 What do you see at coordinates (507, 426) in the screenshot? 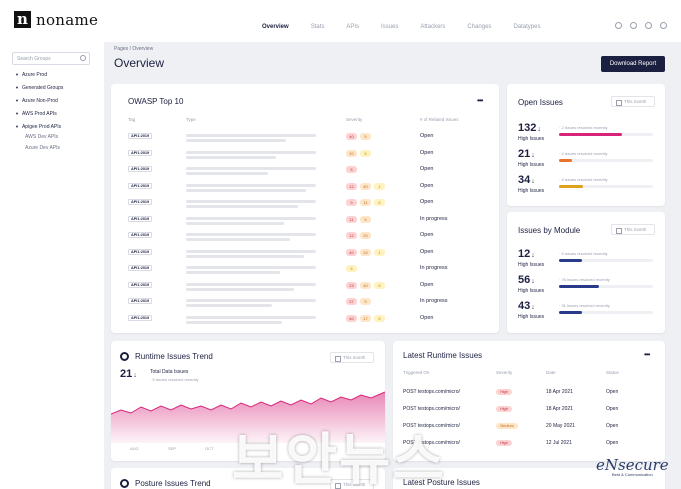
I see `severity-badge: Medium` at bounding box center [507, 426].